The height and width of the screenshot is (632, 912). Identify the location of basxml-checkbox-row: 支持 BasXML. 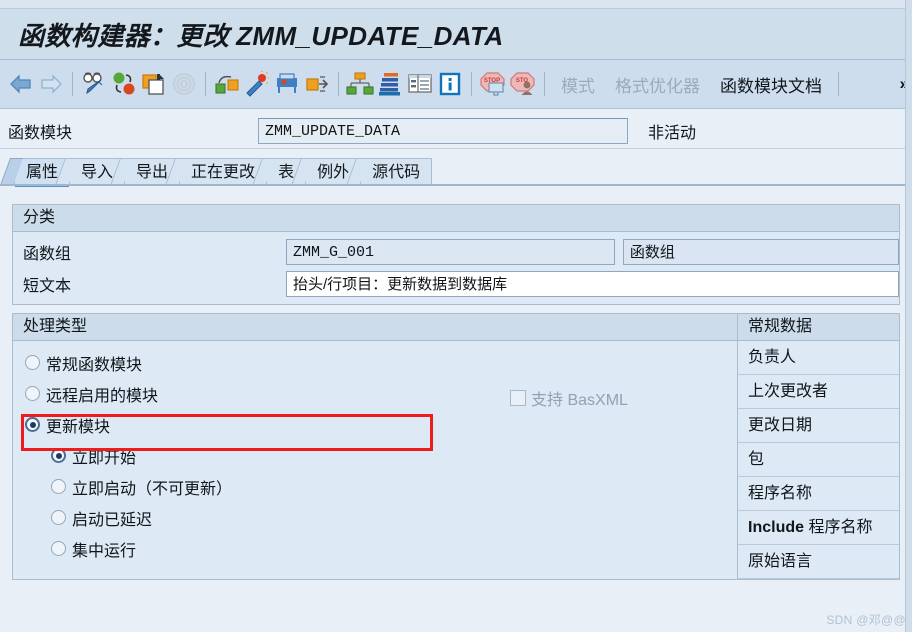
(569, 398).